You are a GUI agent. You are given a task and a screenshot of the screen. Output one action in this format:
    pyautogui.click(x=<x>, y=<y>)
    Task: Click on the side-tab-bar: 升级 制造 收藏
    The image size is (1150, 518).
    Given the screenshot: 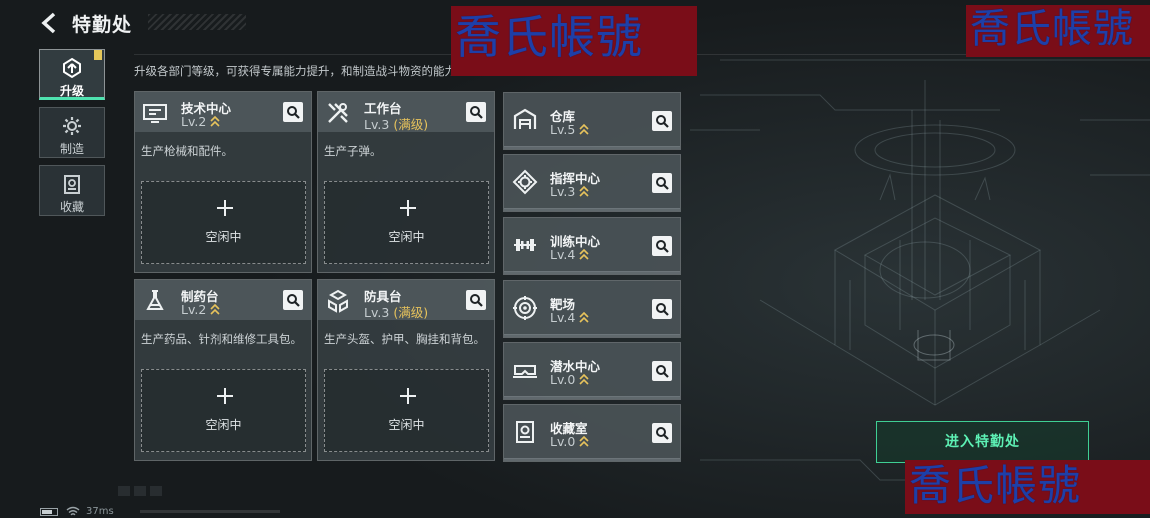 What is the action you would take?
    pyautogui.click(x=72, y=136)
    